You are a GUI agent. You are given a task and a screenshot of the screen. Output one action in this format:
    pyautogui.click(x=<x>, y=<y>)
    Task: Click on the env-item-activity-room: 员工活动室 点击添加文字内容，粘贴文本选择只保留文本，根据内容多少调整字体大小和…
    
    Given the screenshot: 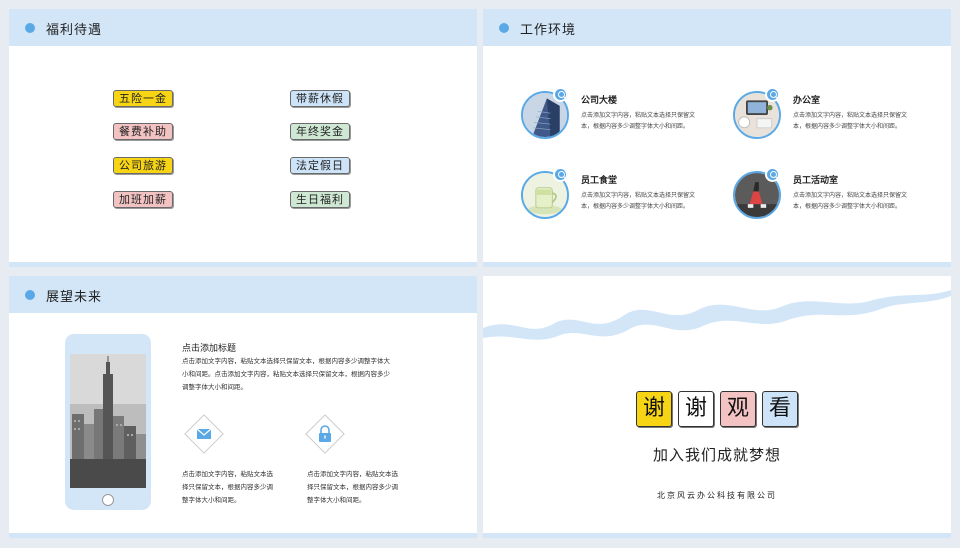 What is the action you would take?
    pyautogui.click(x=838, y=199)
    